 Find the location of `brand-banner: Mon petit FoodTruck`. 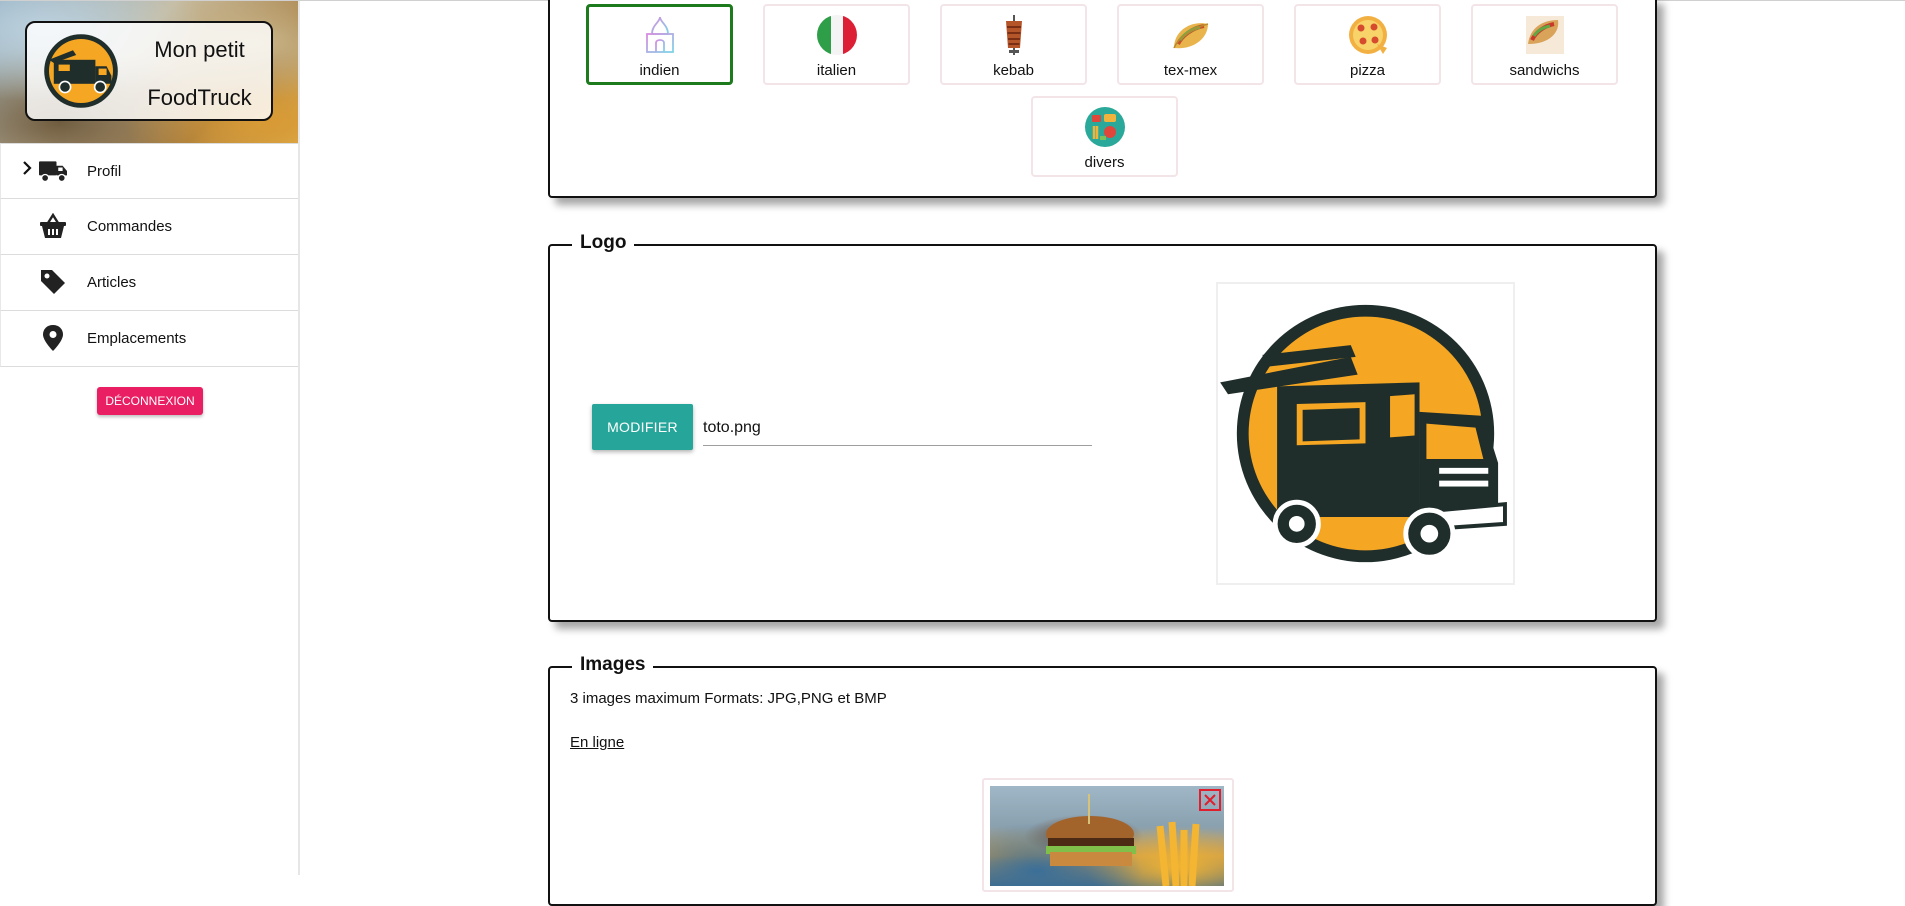

brand-banner: Mon petit FoodTruck is located at coordinates (149, 72).